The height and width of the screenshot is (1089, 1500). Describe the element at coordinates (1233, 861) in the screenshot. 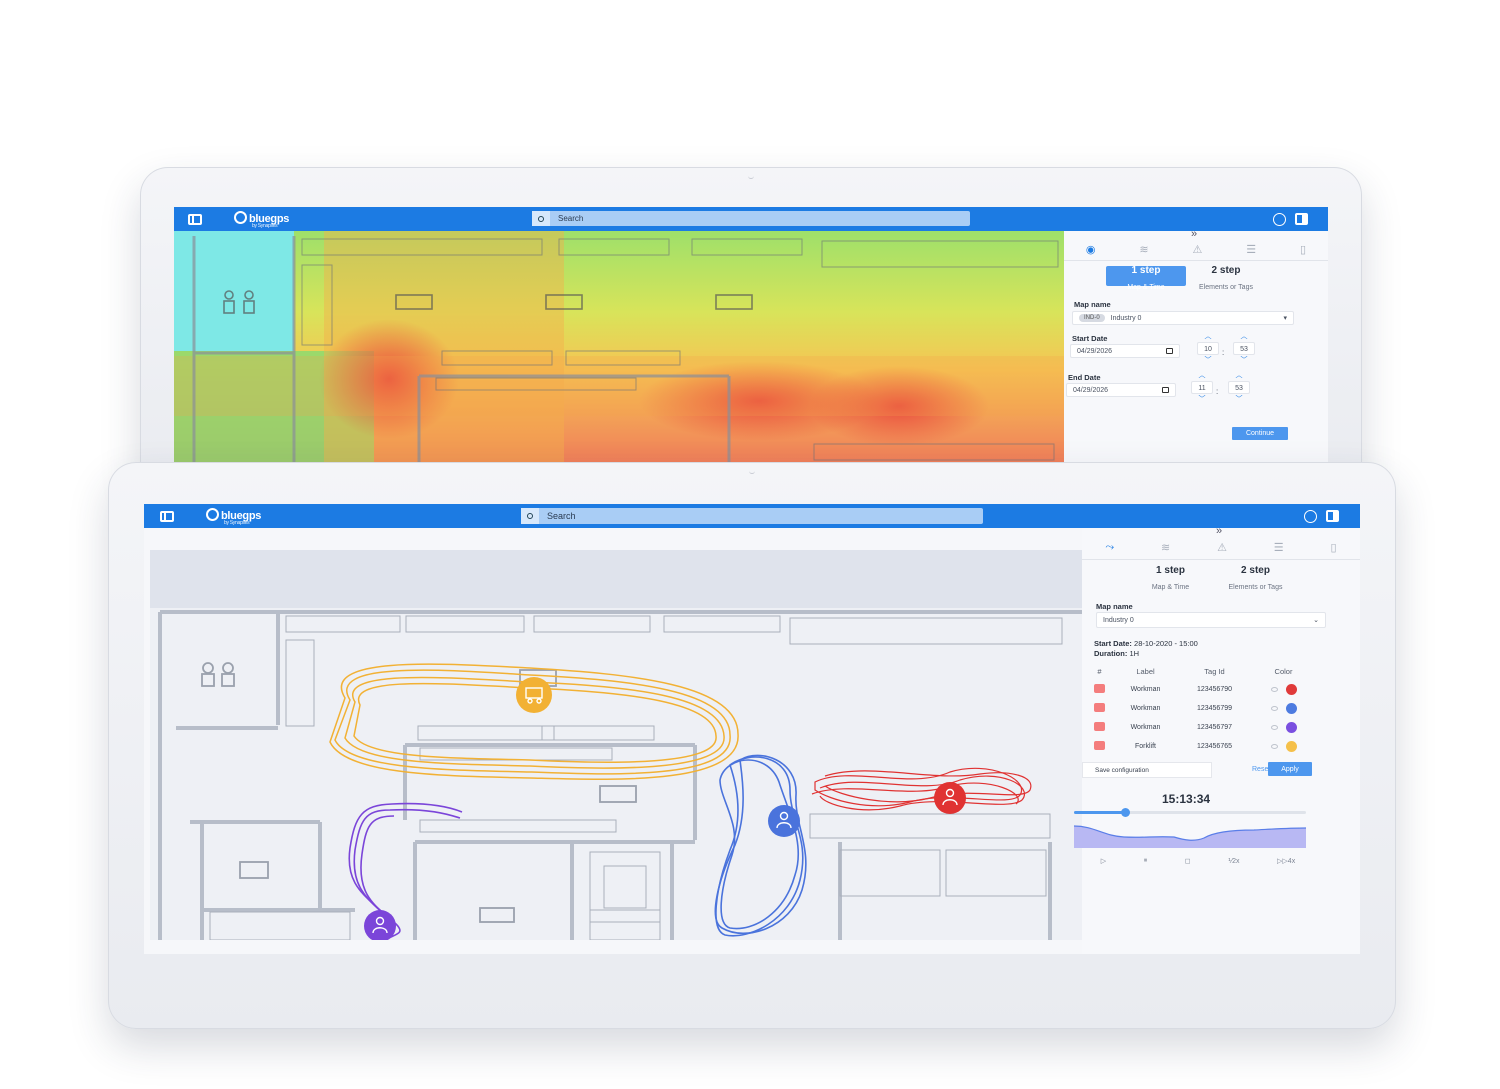

I see `half-speed-button: ⅟2x` at that location.